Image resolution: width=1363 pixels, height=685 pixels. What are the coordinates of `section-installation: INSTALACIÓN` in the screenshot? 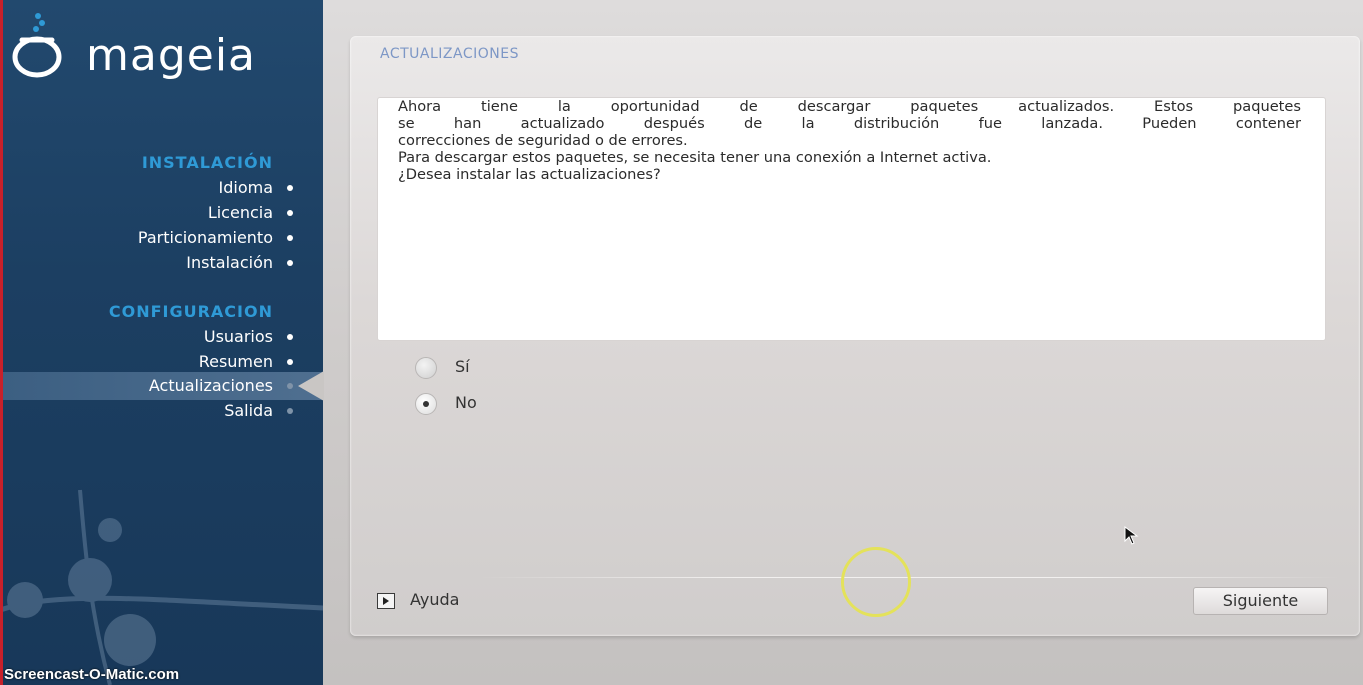 It's located at (207, 162).